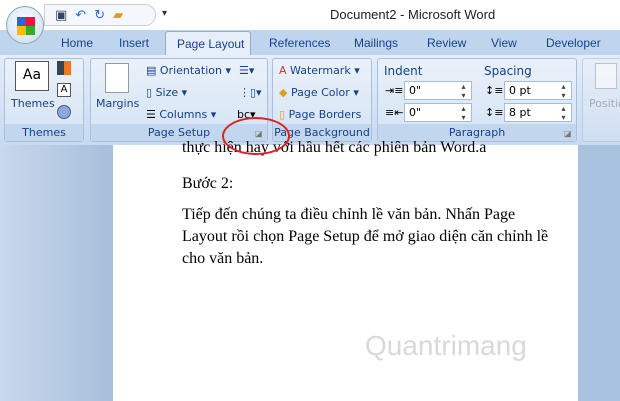 The width and height of the screenshot is (620, 401). I want to click on spacing-after-icon: ↕≡, so click(494, 112).